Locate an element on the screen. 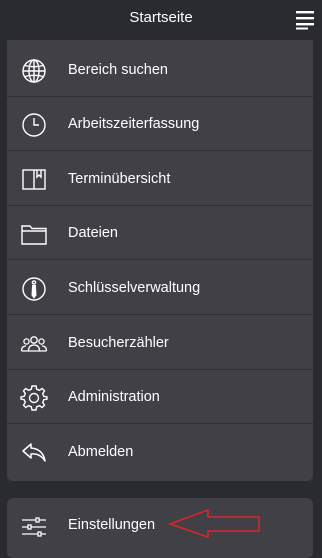 The image size is (322, 558). menu-item-bereich-suchen: Bereich suchen is located at coordinates (160, 70).